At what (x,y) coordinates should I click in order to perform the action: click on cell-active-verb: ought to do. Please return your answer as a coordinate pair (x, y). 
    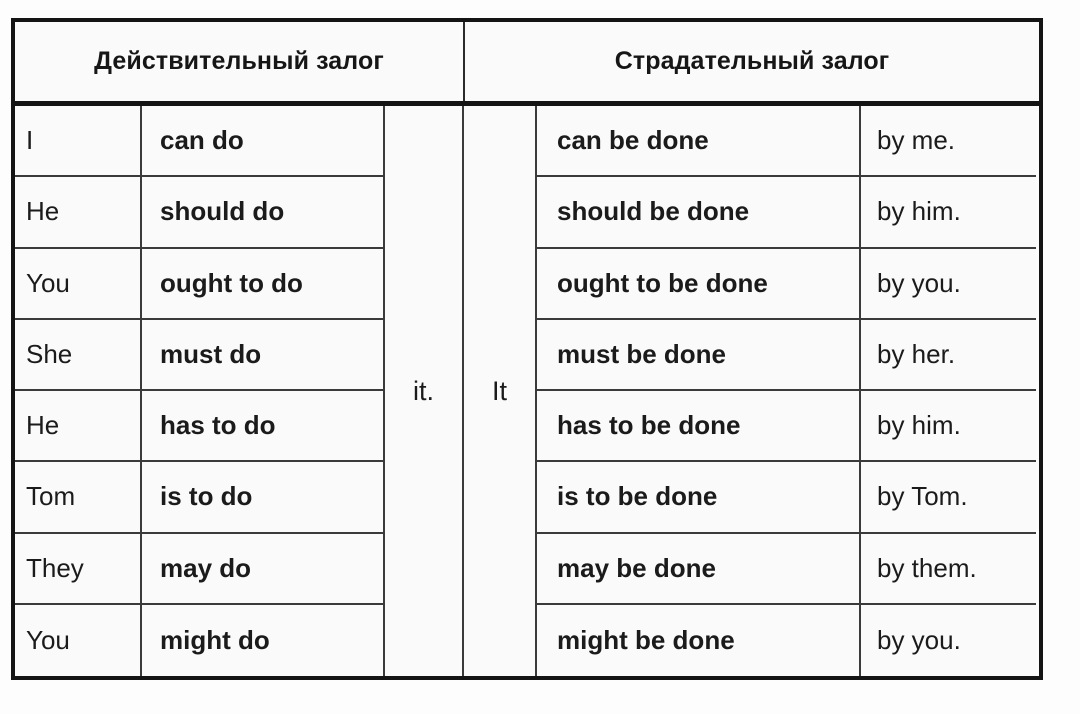
    Looking at the image, I should click on (263, 284).